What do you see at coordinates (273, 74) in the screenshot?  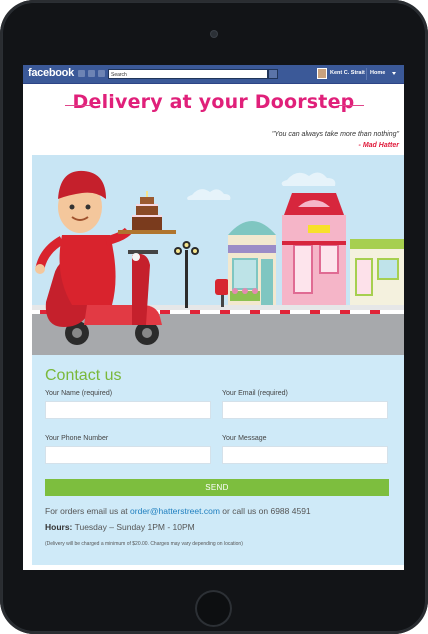 I see `search-icon` at bounding box center [273, 74].